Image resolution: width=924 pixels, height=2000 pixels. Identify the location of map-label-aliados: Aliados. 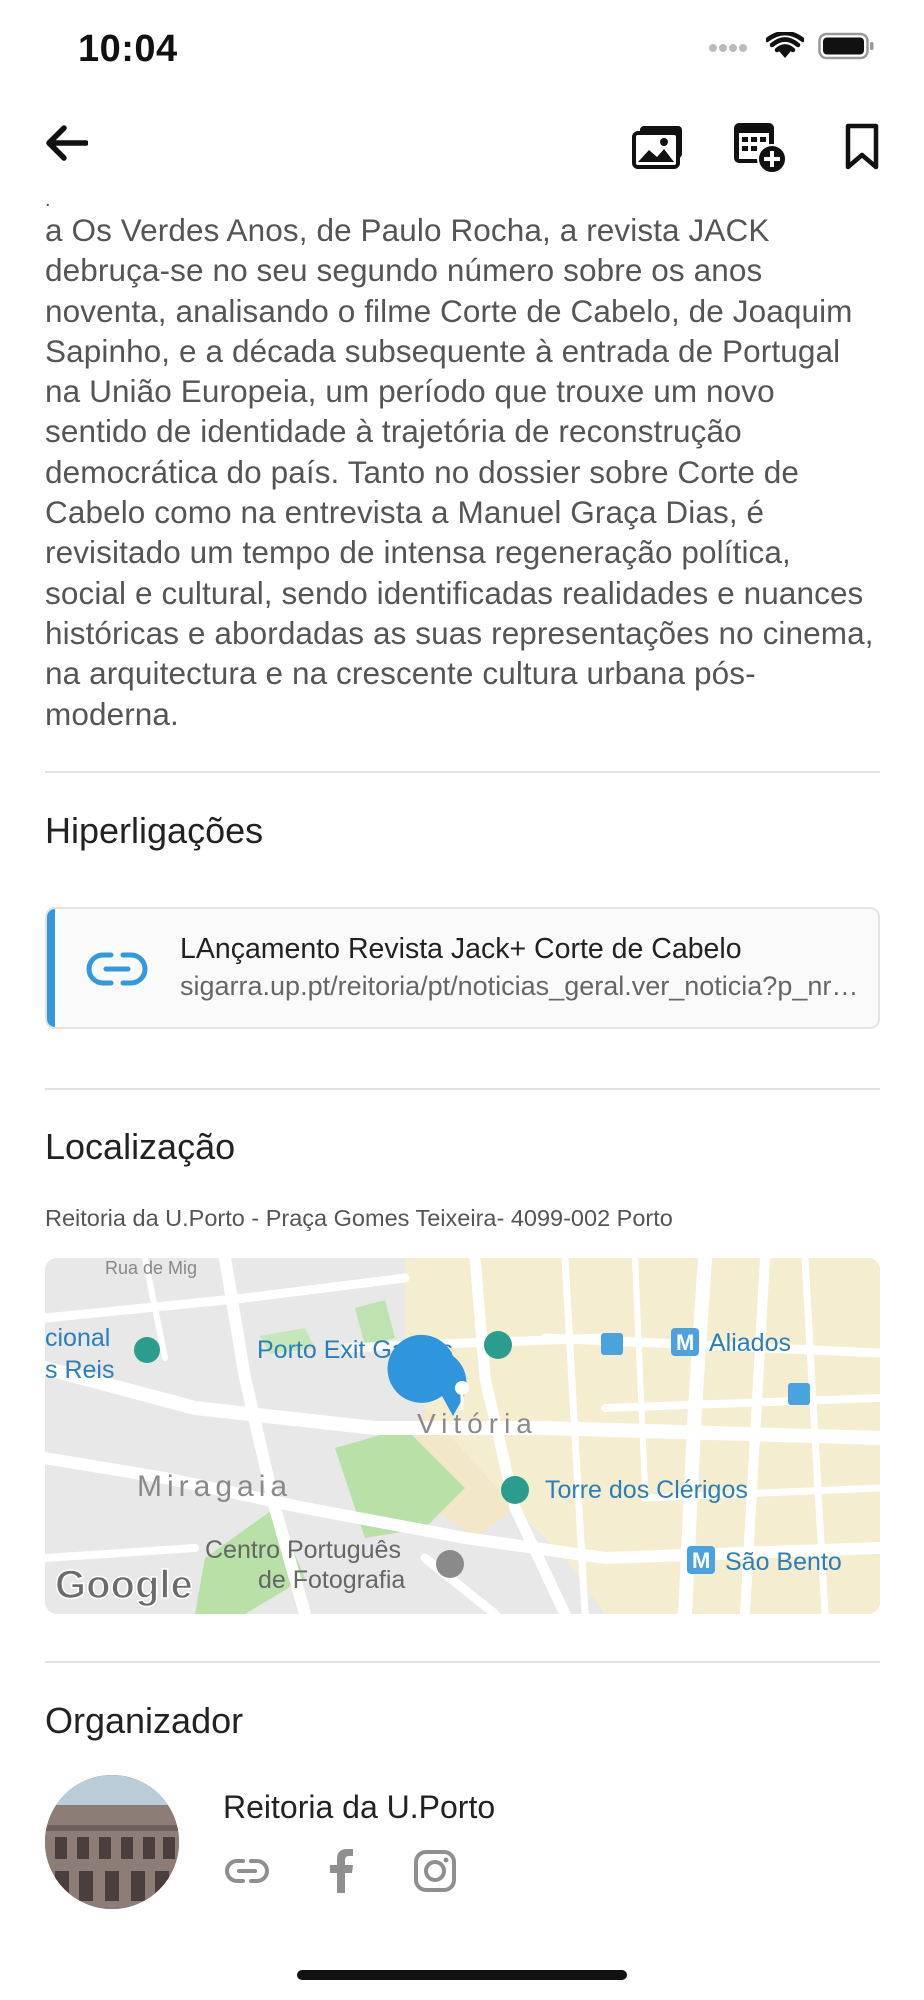
(750, 1343).